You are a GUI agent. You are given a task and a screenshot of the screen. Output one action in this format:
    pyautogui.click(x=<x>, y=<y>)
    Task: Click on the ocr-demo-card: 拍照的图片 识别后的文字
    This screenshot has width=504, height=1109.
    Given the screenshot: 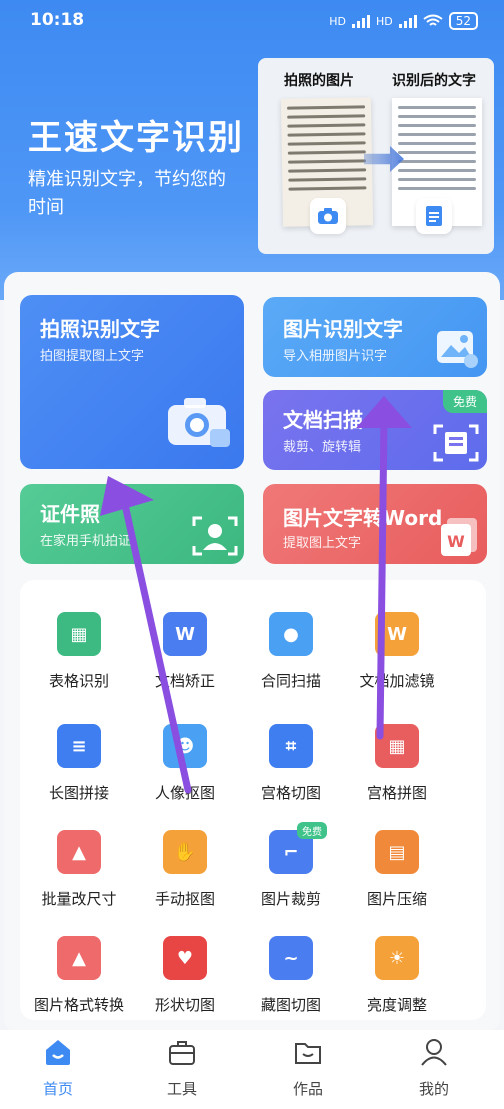 What is the action you would take?
    pyautogui.click(x=376, y=156)
    